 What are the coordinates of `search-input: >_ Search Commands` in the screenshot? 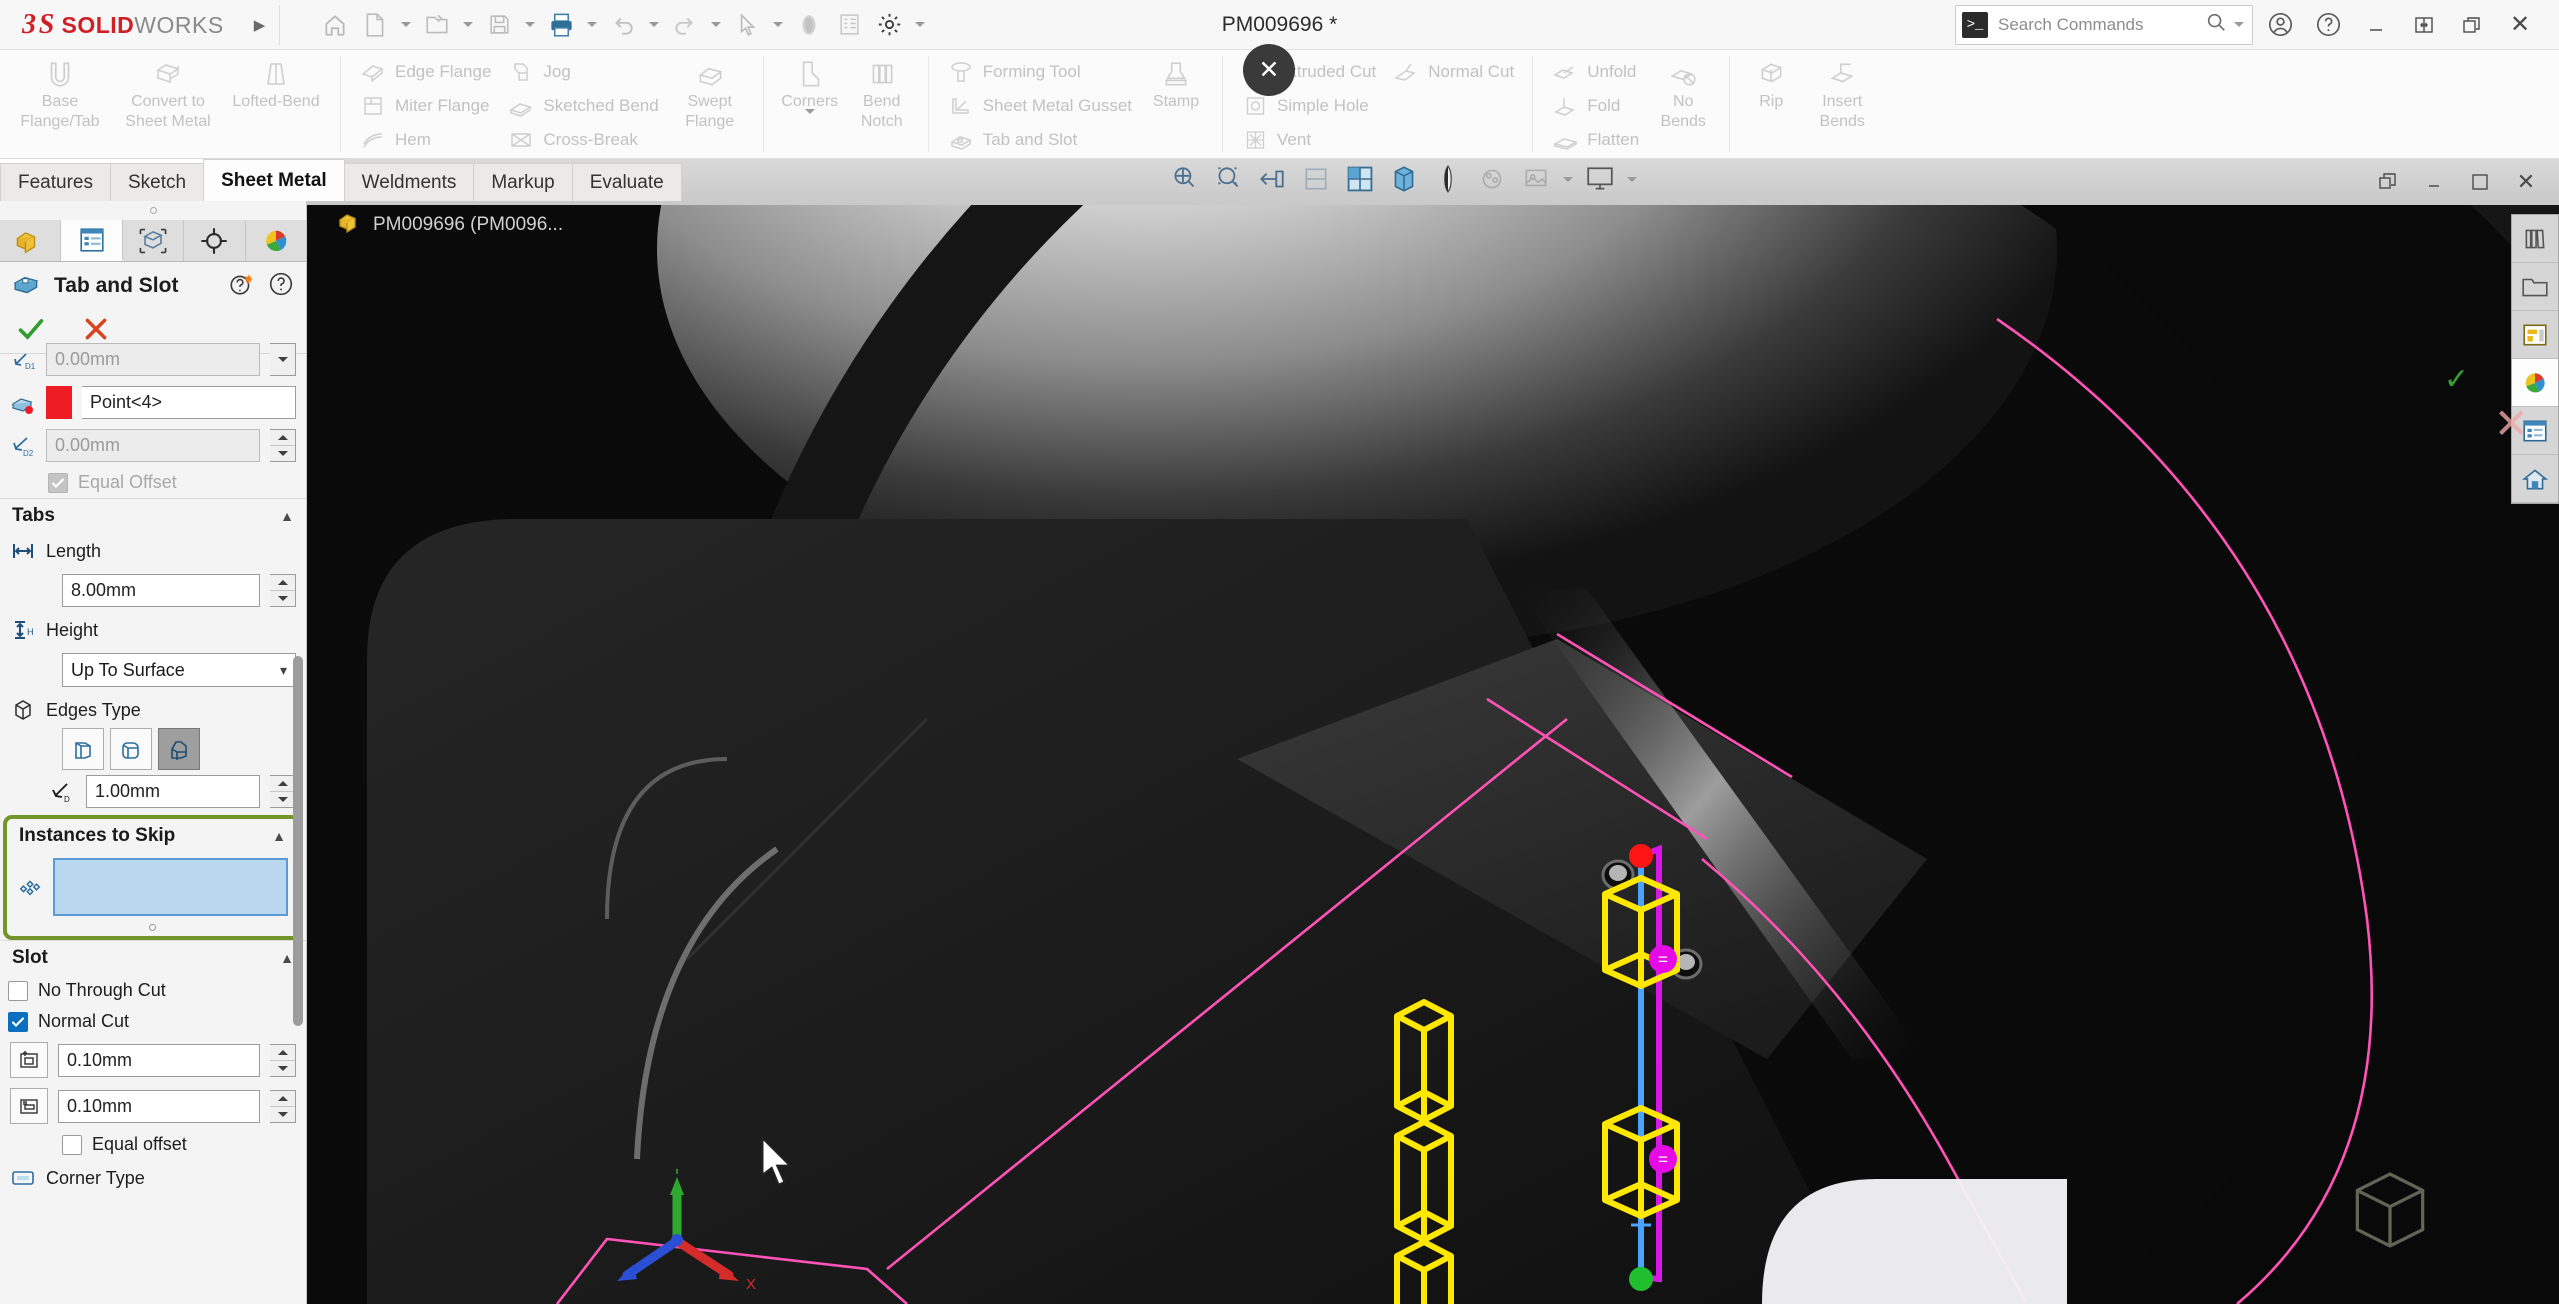 It's located at (2104, 24).